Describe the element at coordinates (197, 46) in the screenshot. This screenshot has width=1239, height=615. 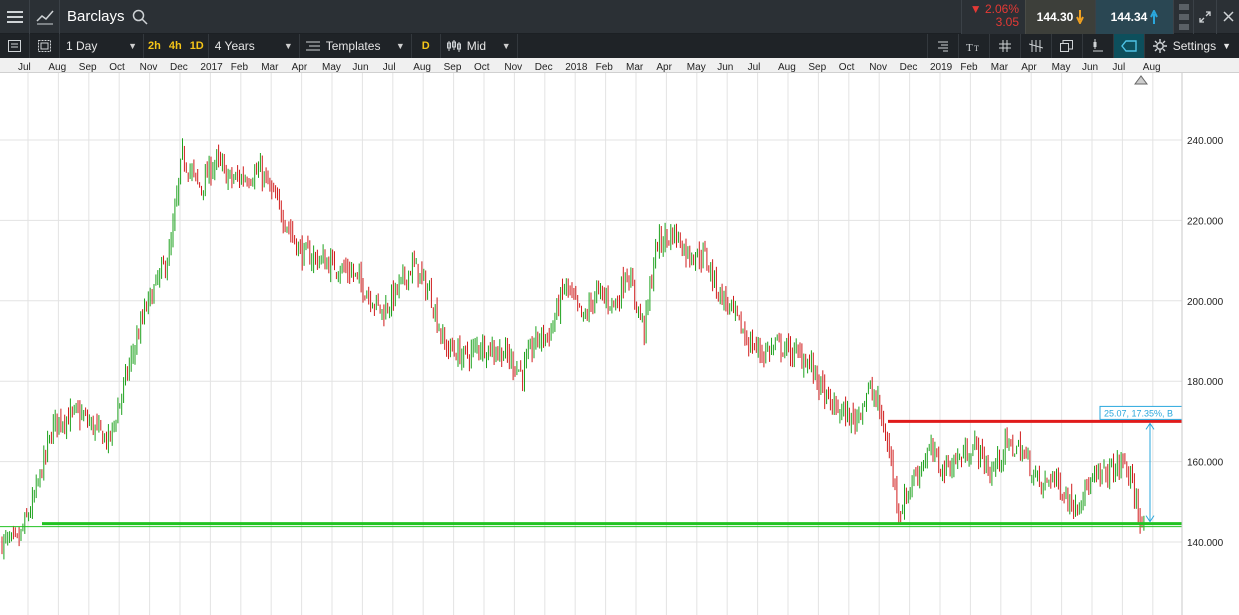
I see `interval-1d-button: 1D` at that location.